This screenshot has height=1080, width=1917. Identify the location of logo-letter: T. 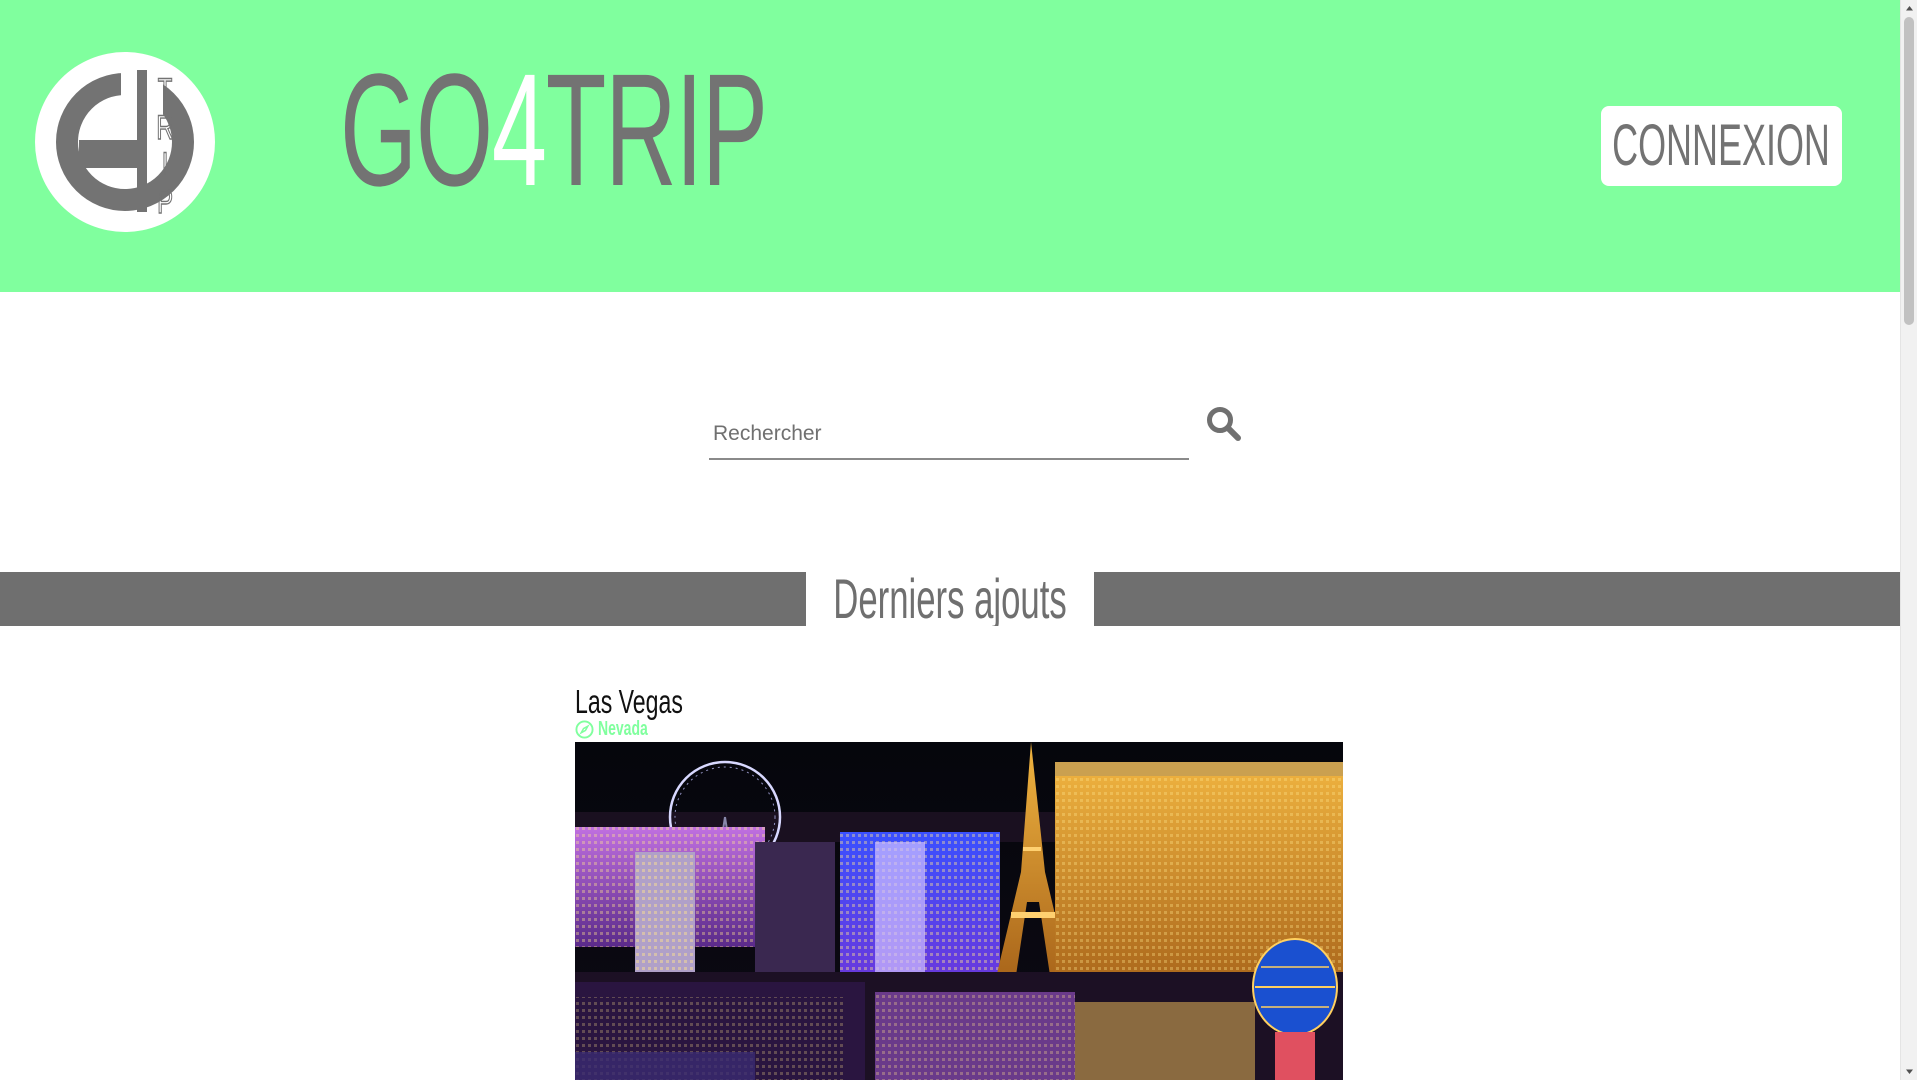
(165, 91).